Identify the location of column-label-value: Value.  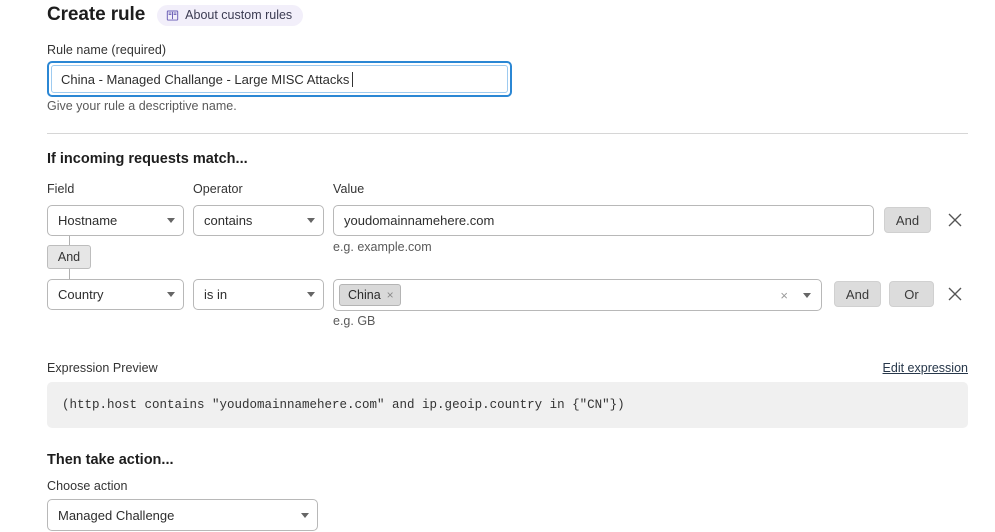
(349, 189).